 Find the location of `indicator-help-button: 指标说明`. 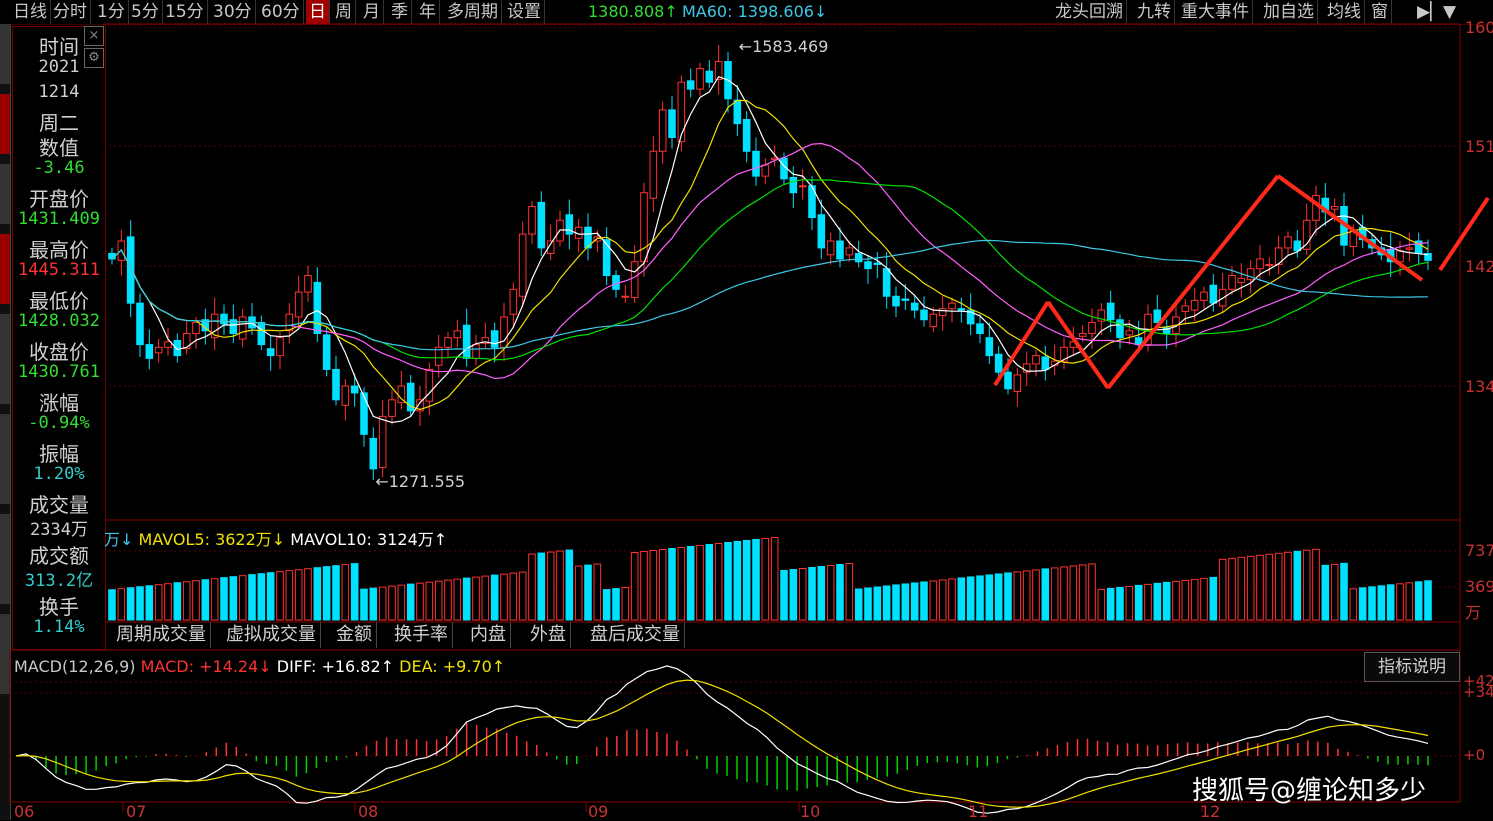

indicator-help-button: 指标说明 is located at coordinates (1412, 667).